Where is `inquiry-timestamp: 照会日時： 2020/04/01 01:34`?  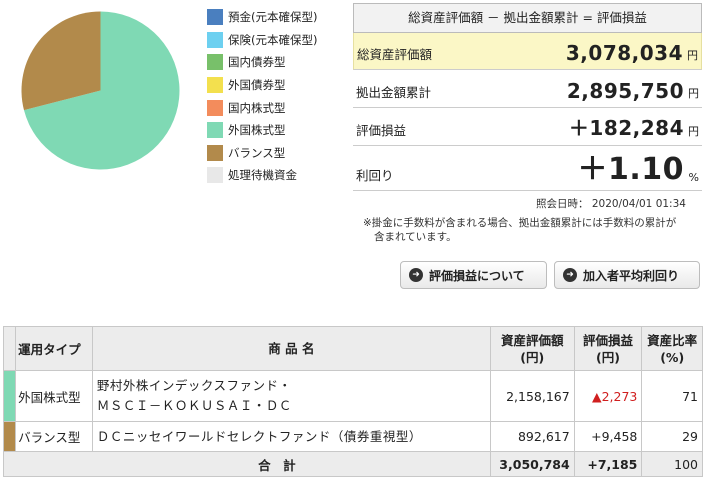
inquiry-timestamp: 照会日時： 2020/04/01 01:34 is located at coordinates (611, 204).